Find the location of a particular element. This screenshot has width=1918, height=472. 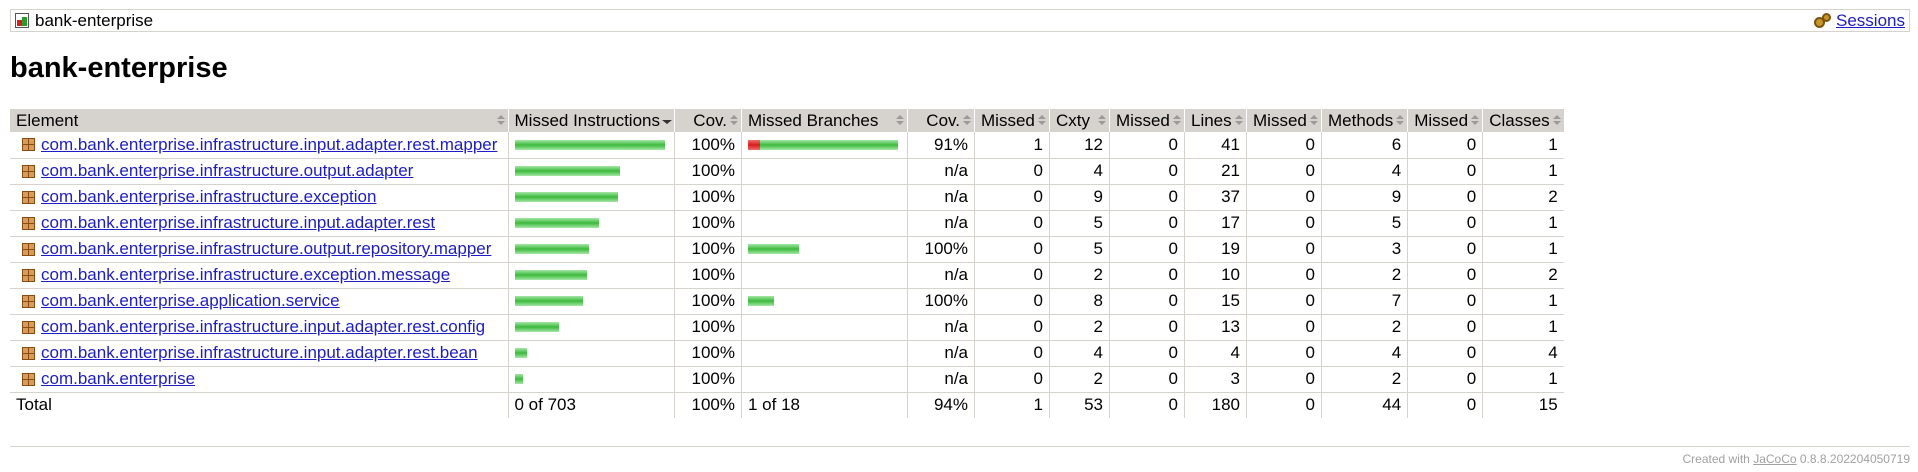

total-label: Total is located at coordinates (34, 405).